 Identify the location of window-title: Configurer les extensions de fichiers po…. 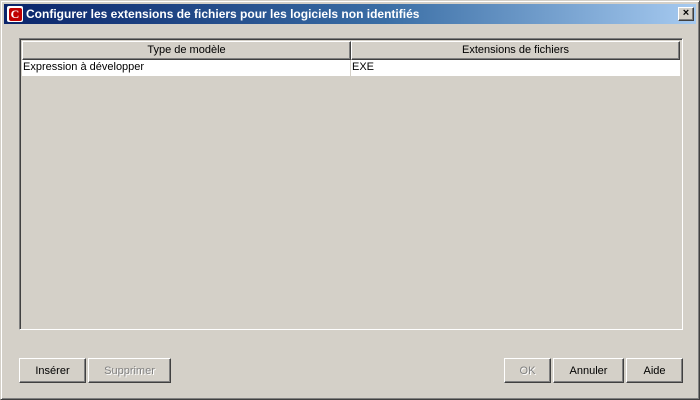
(223, 14).